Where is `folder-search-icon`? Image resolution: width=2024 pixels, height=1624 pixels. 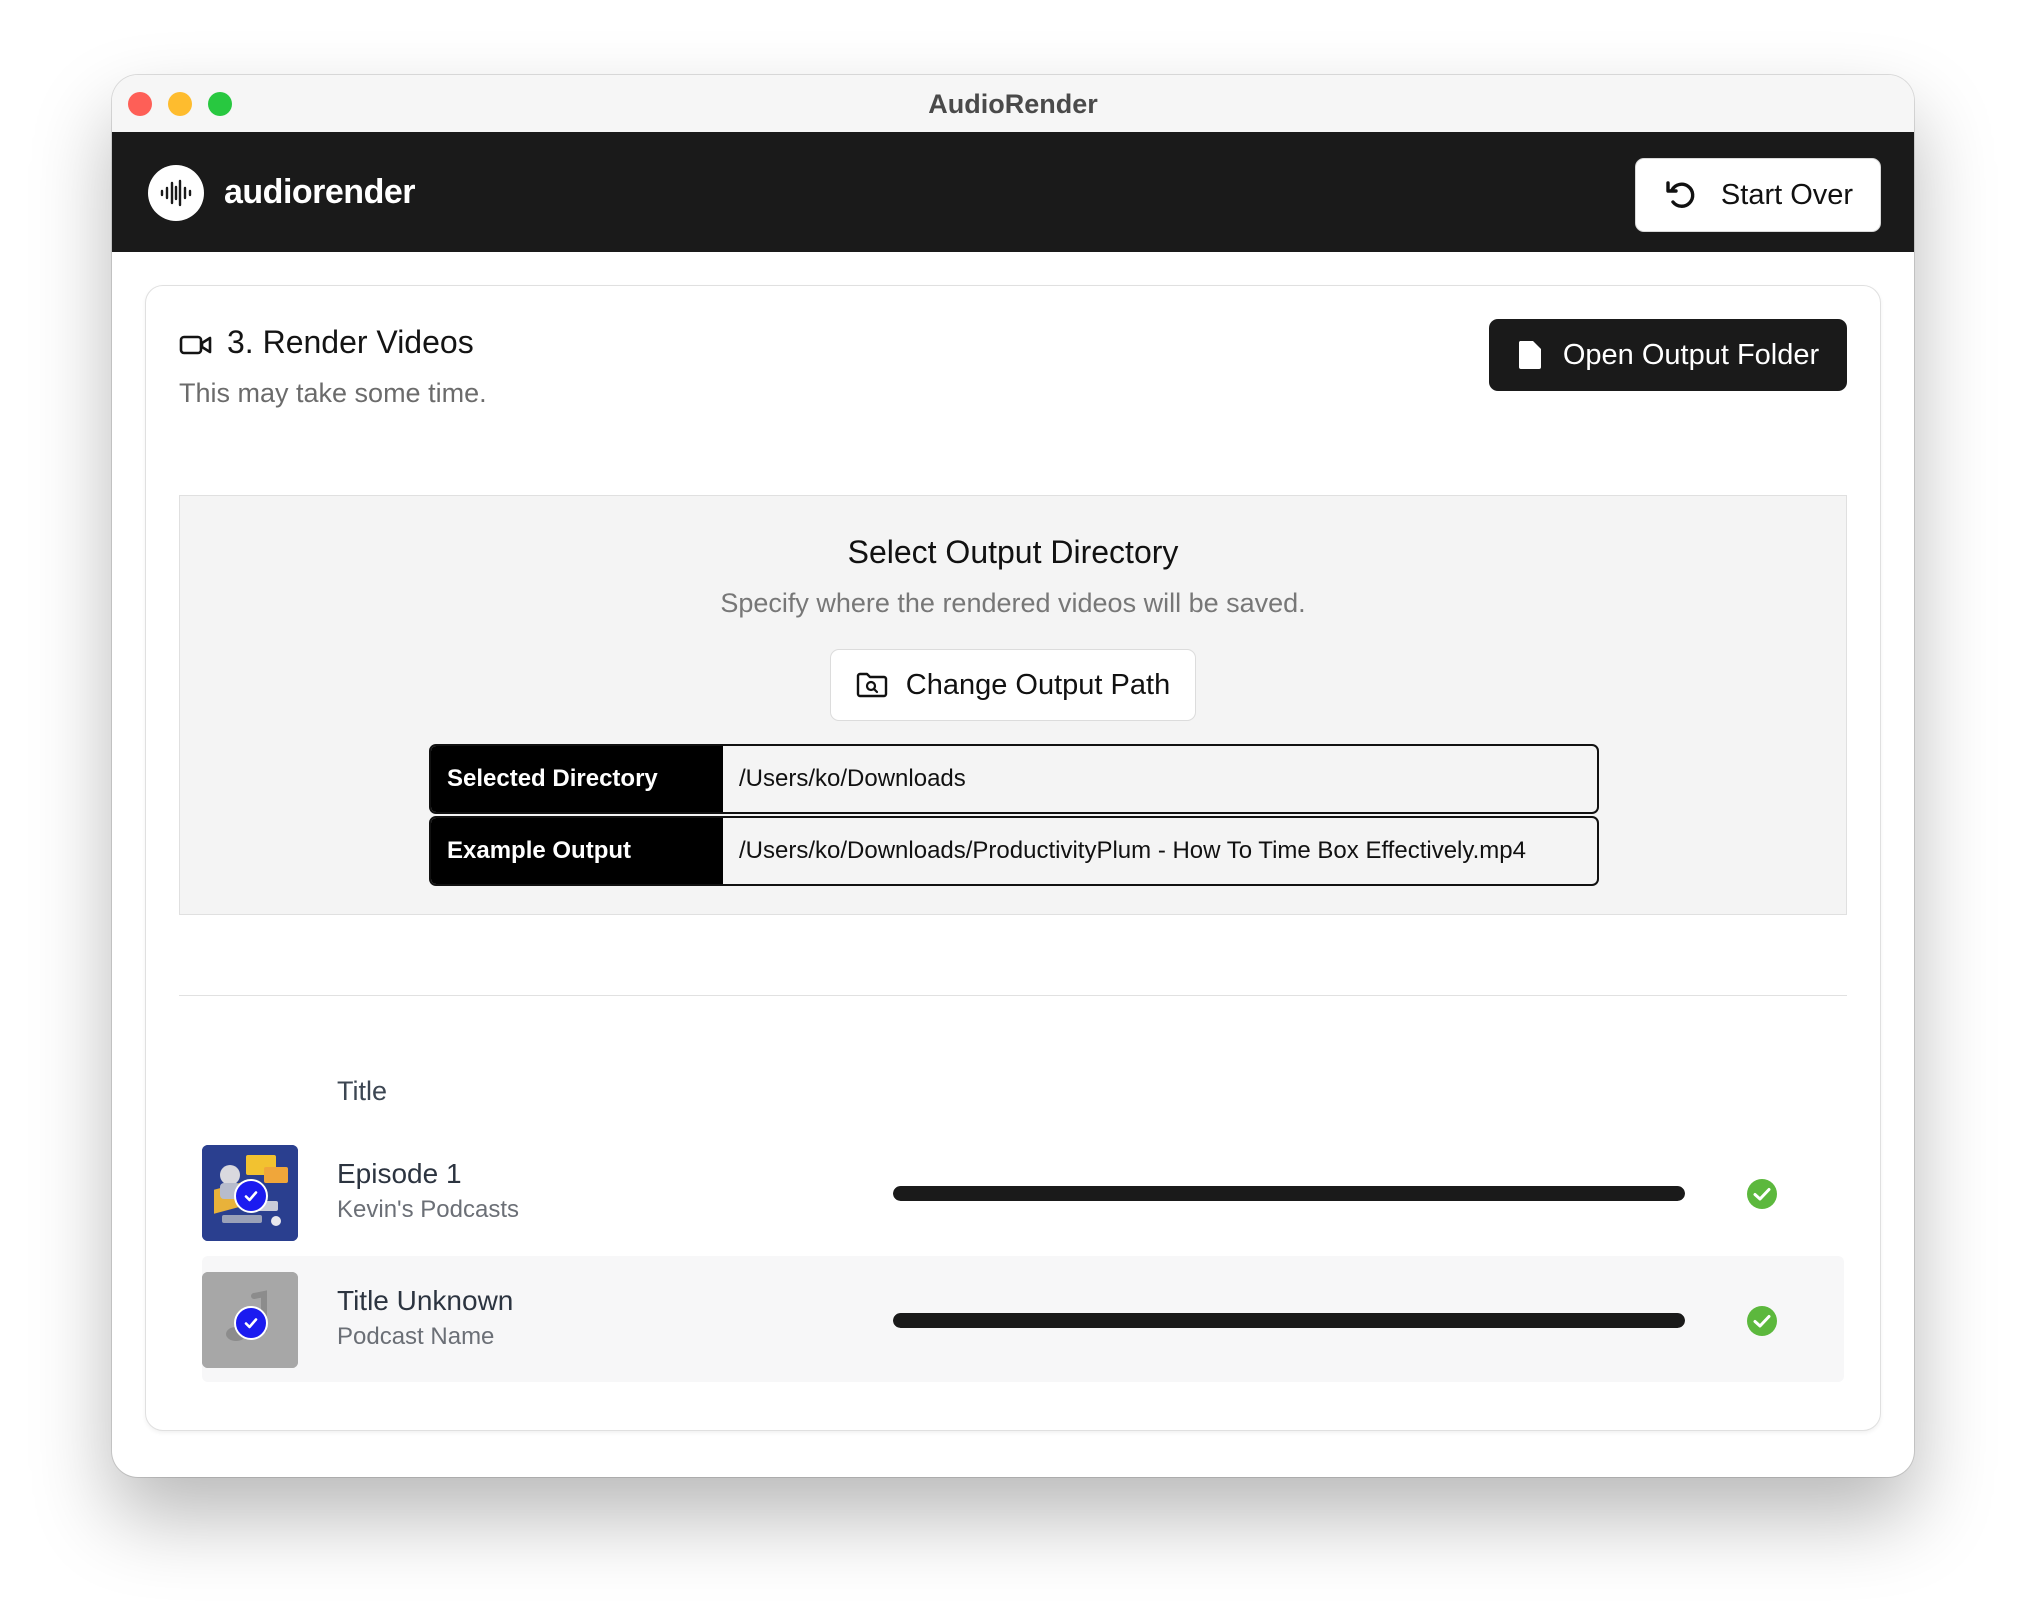
folder-search-icon is located at coordinates (871, 685).